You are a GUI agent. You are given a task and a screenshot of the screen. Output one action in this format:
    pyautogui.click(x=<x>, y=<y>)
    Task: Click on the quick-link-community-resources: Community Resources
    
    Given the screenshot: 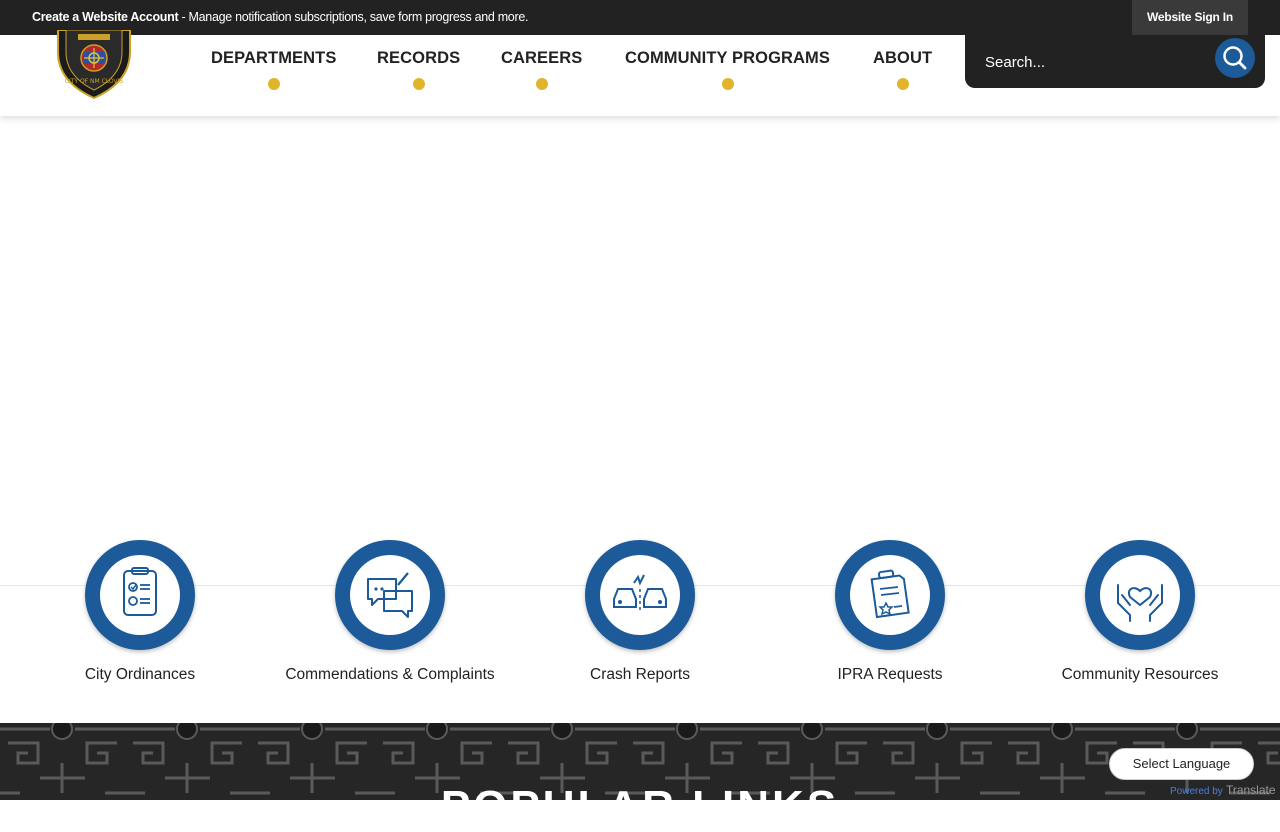 What is the action you would take?
    pyautogui.click(x=1140, y=612)
    